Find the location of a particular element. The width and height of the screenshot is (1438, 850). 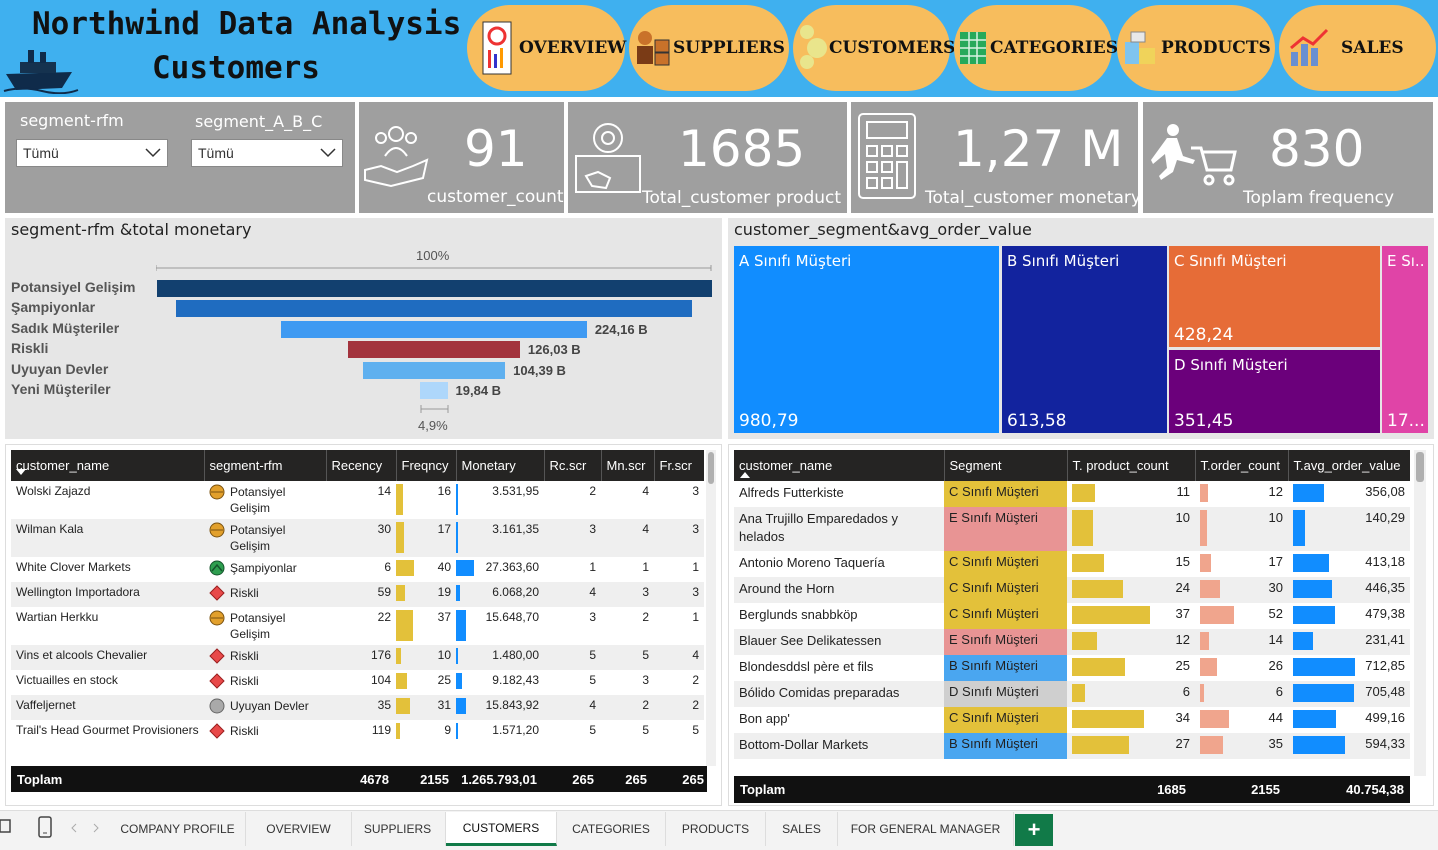

segment-column-header: Segment is located at coordinates (1006, 465).